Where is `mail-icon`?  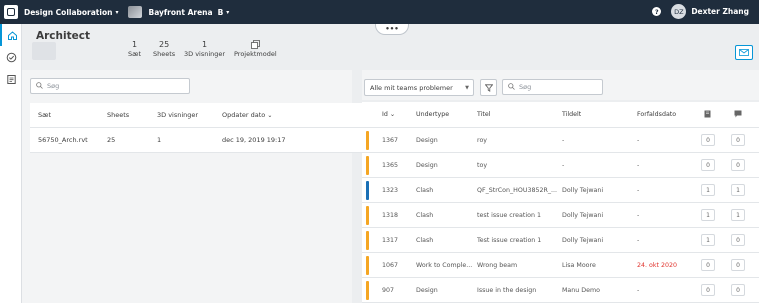
mail-icon is located at coordinates (744, 52).